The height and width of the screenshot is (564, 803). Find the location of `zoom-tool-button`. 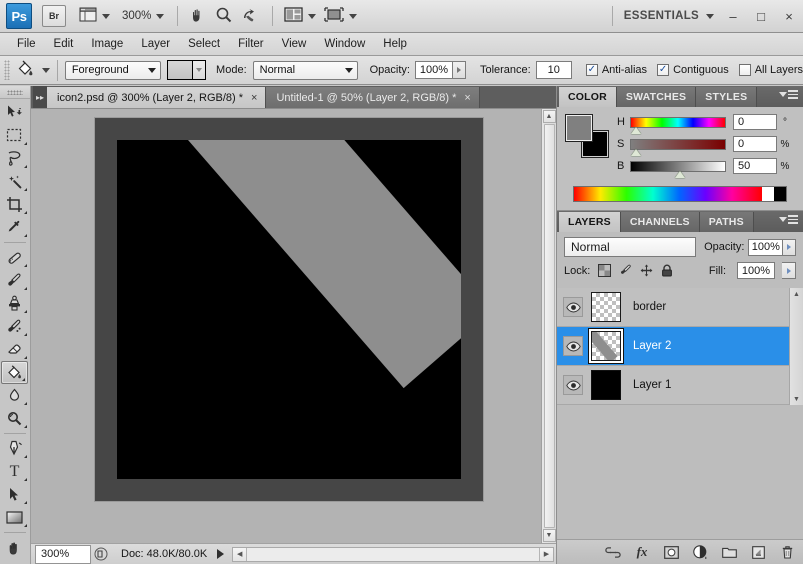

zoom-tool-button is located at coordinates (224, 16).